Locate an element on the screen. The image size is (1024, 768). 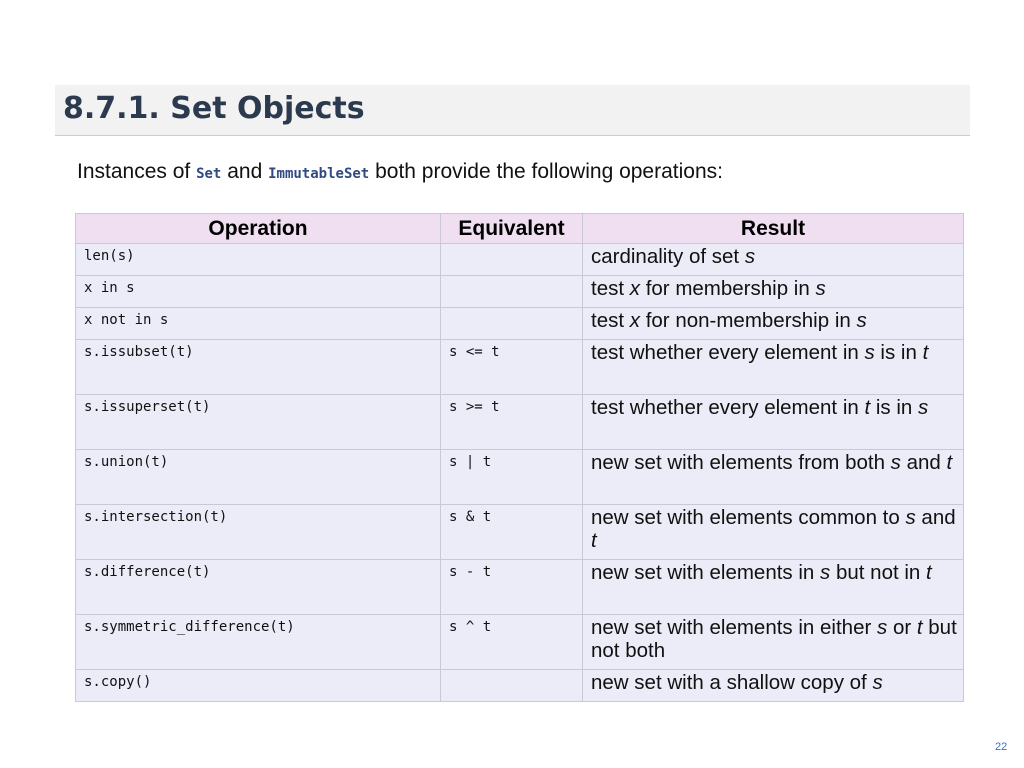
set-class-name: Set is located at coordinates (209, 174).